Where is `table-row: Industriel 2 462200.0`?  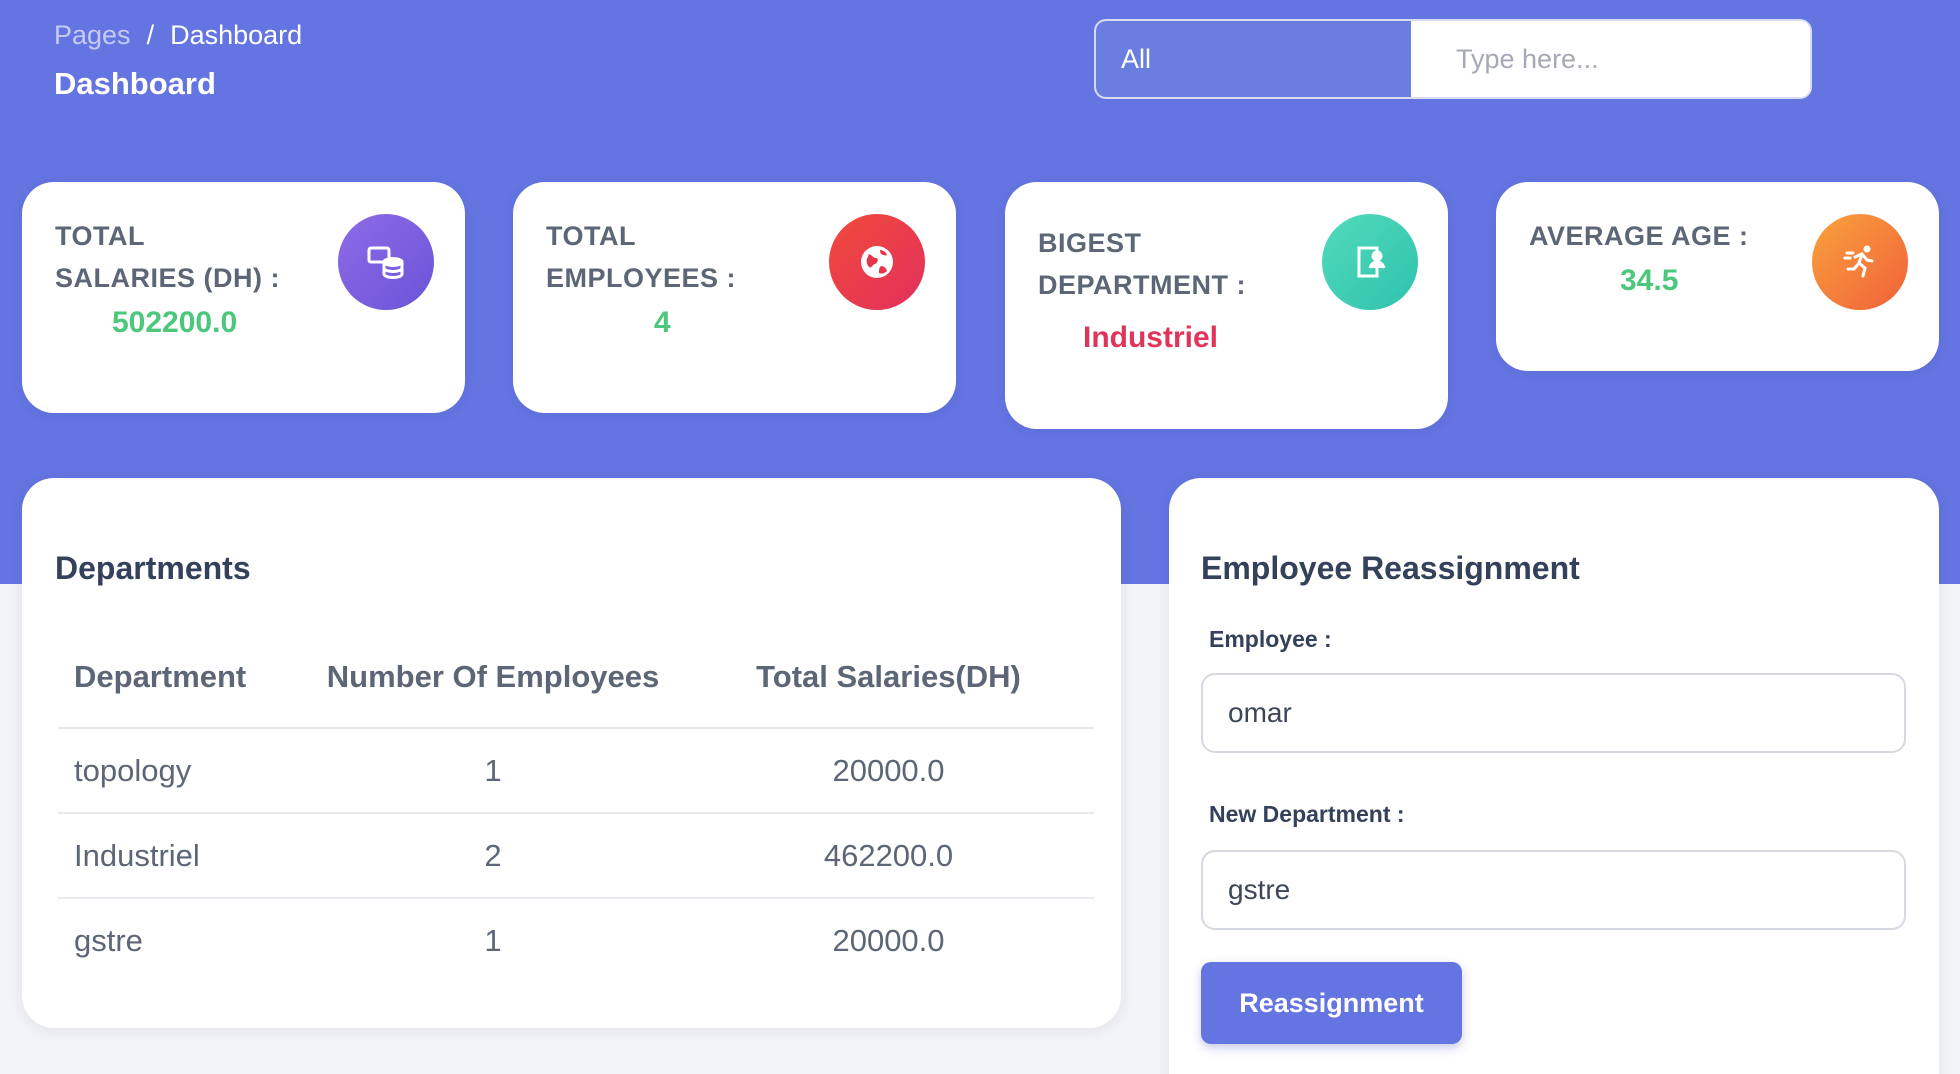
table-row: Industriel 2 462200.0 is located at coordinates (576, 856).